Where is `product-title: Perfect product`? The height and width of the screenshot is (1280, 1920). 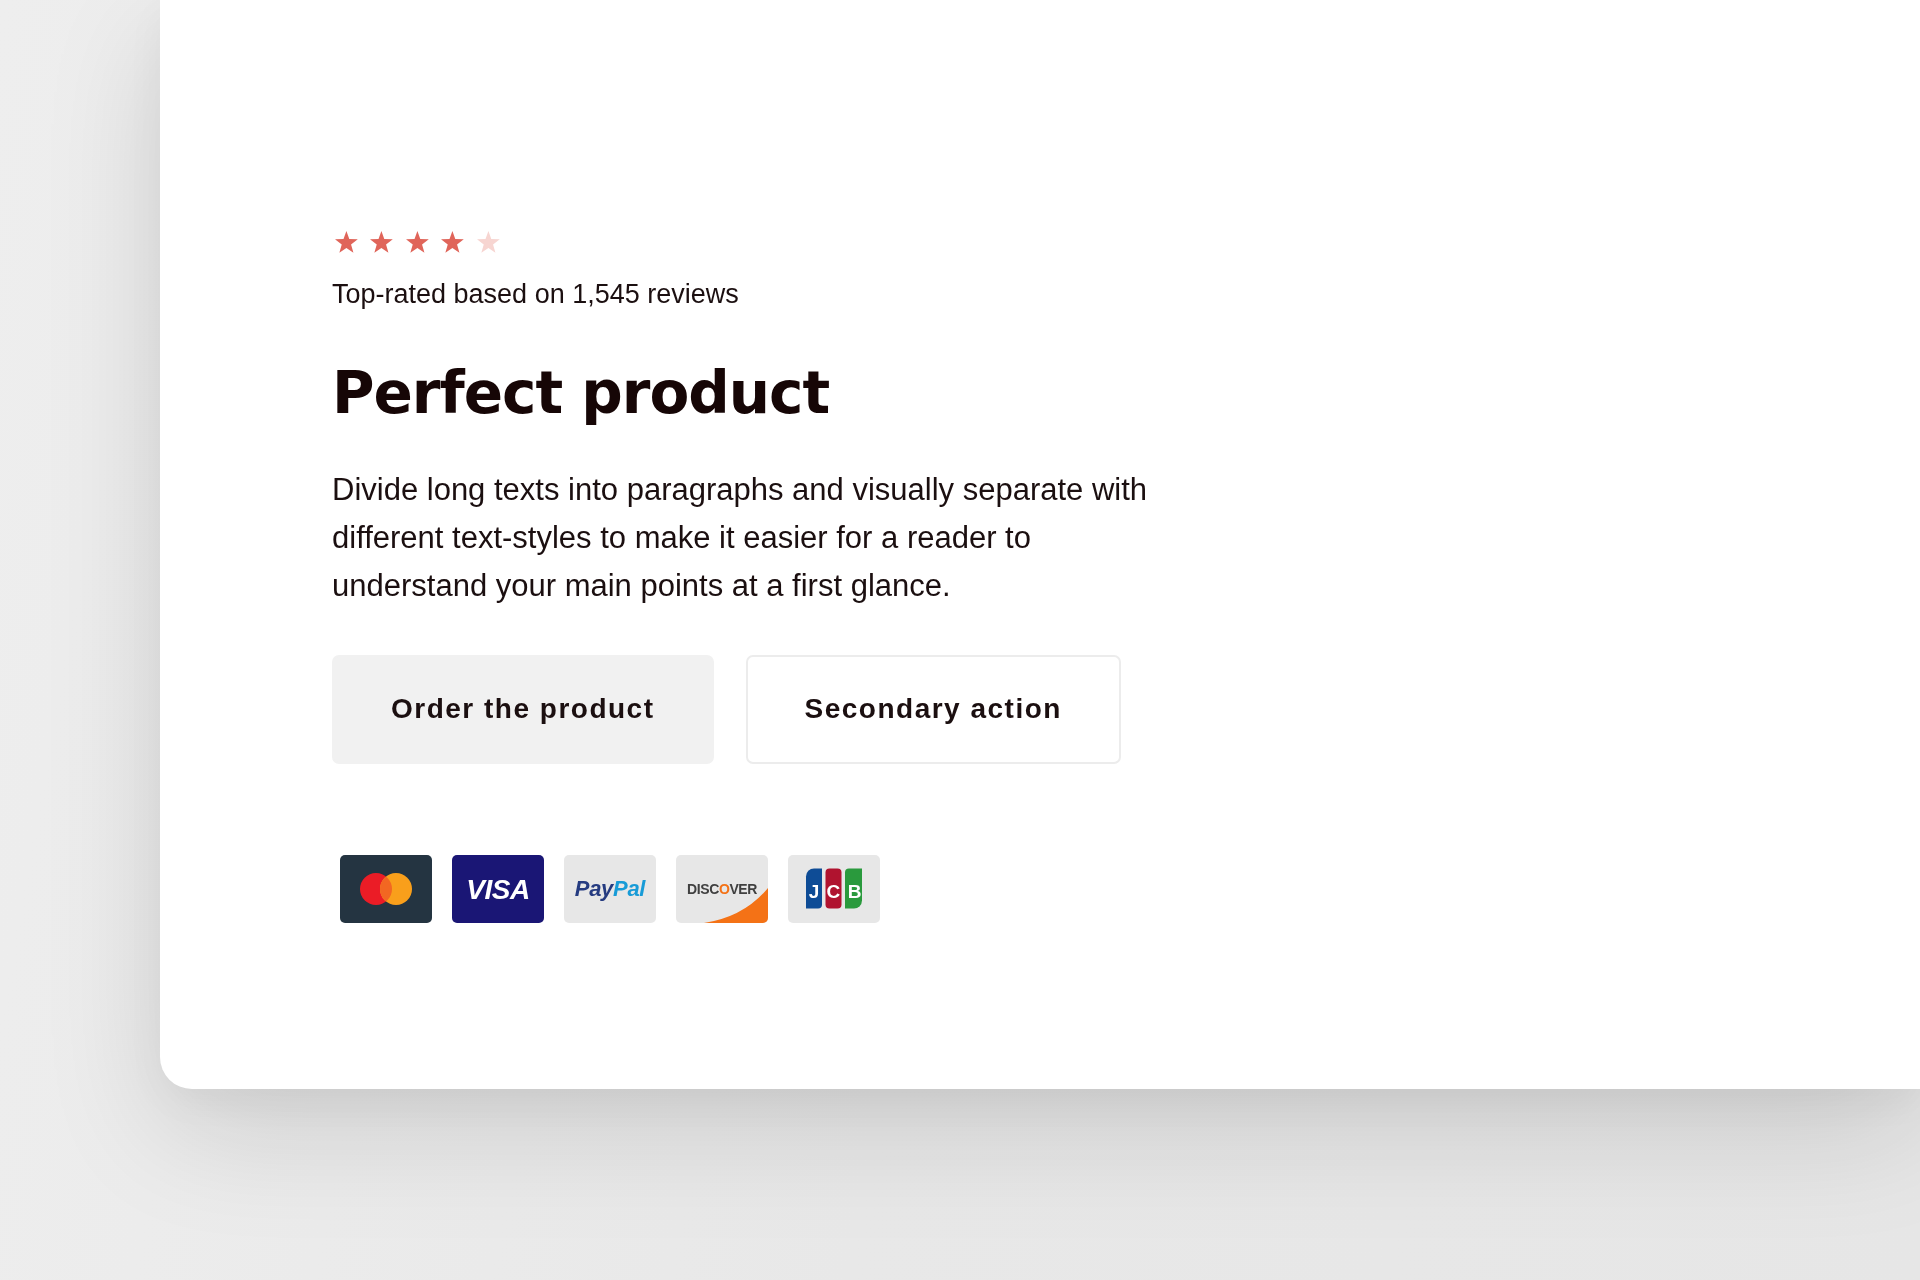 product-title: Perfect product is located at coordinates (581, 393).